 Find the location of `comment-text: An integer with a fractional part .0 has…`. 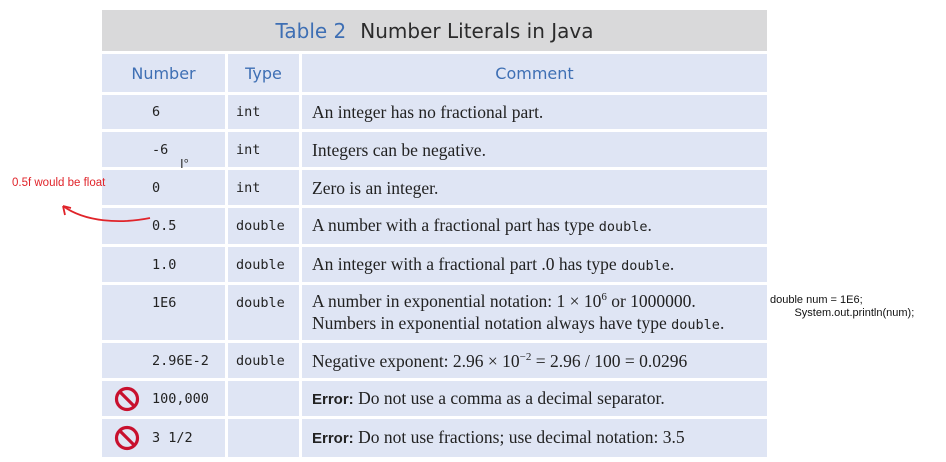

comment-text: An integer with a fractional part .0 has… is located at coordinates (493, 265).